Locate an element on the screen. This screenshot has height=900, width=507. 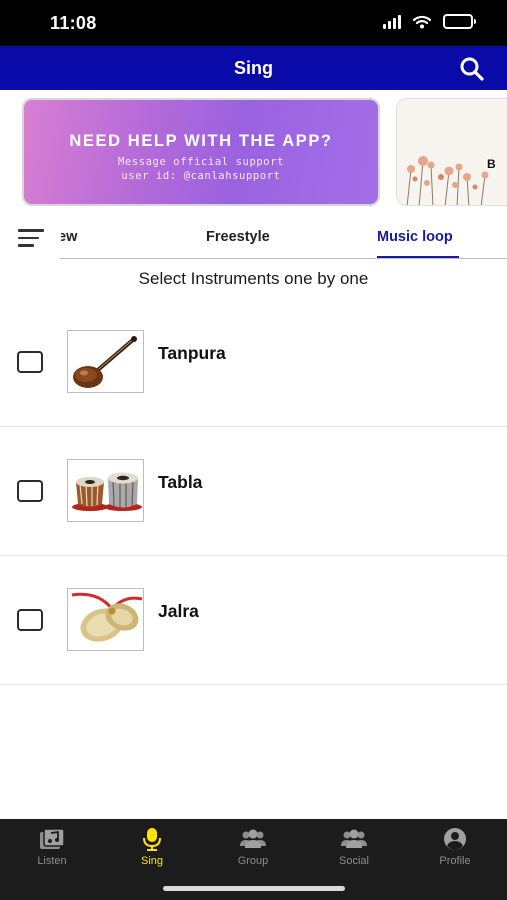
list-item: Tabla is located at coordinates (253, 491).